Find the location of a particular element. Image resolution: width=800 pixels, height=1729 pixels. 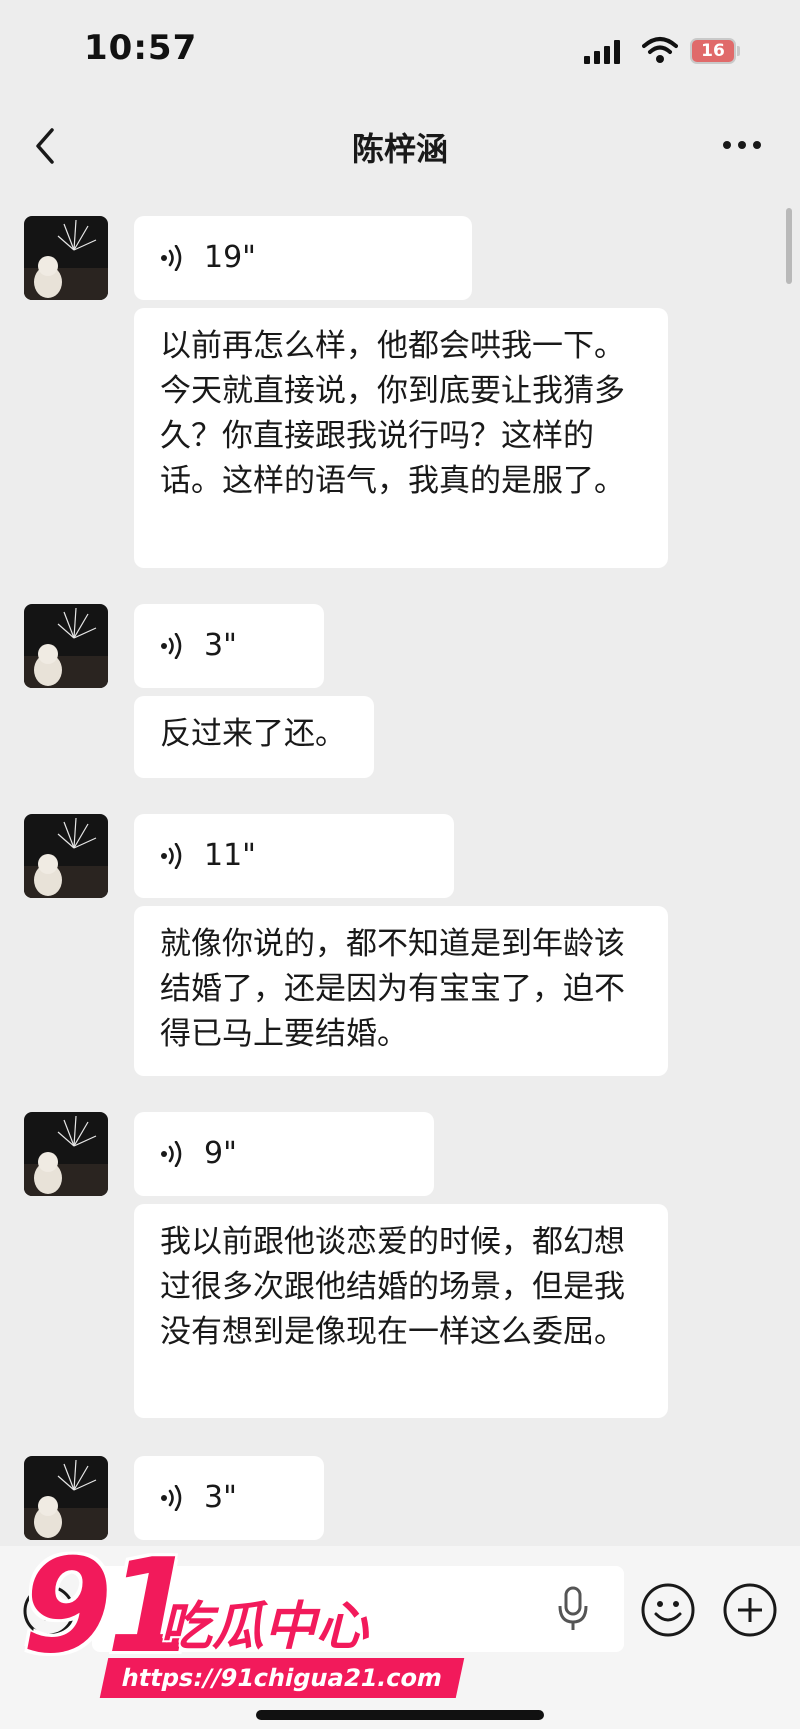

plus-icon is located at coordinates (750, 1610).